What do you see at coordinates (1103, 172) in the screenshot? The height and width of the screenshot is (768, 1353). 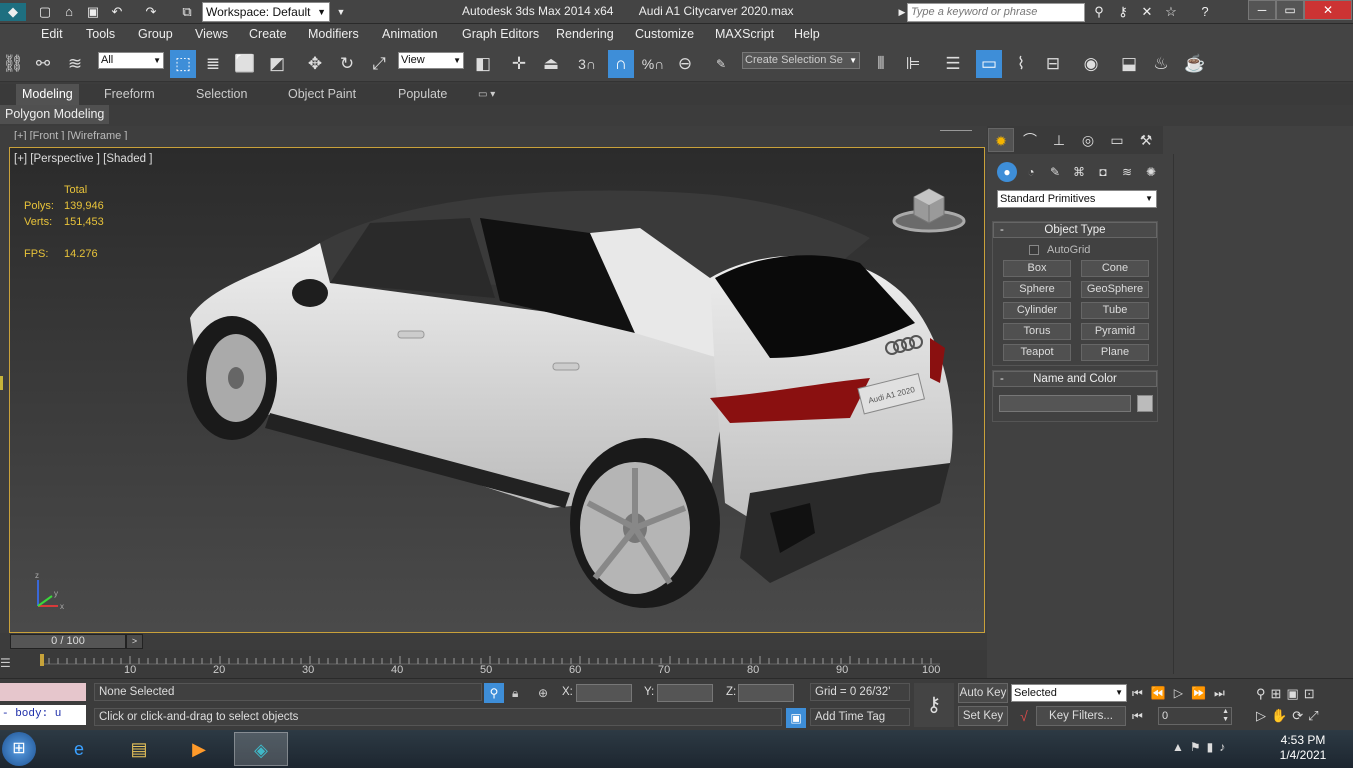 I see `helpers-icon: ◘` at bounding box center [1103, 172].